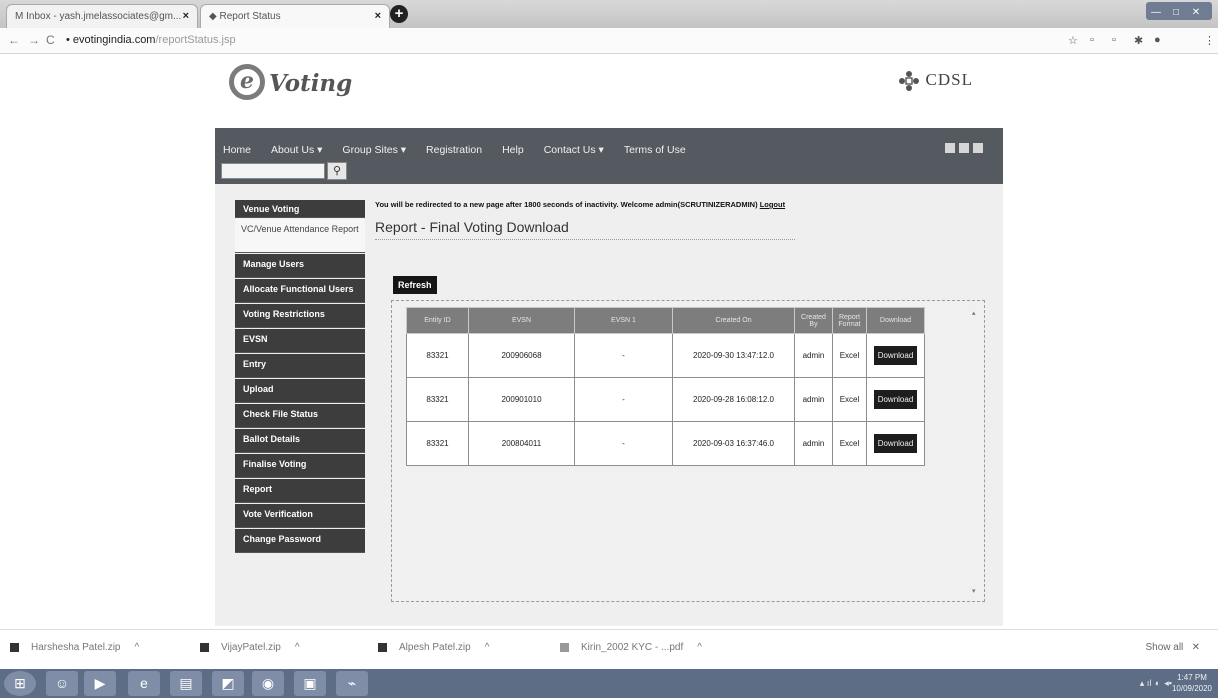 The height and width of the screenshot is (698, 1218). What do you see at coordinates (1157, 40) in the screenshot?
I see `profile-icon: ●` at bounding box center [1157, 40].